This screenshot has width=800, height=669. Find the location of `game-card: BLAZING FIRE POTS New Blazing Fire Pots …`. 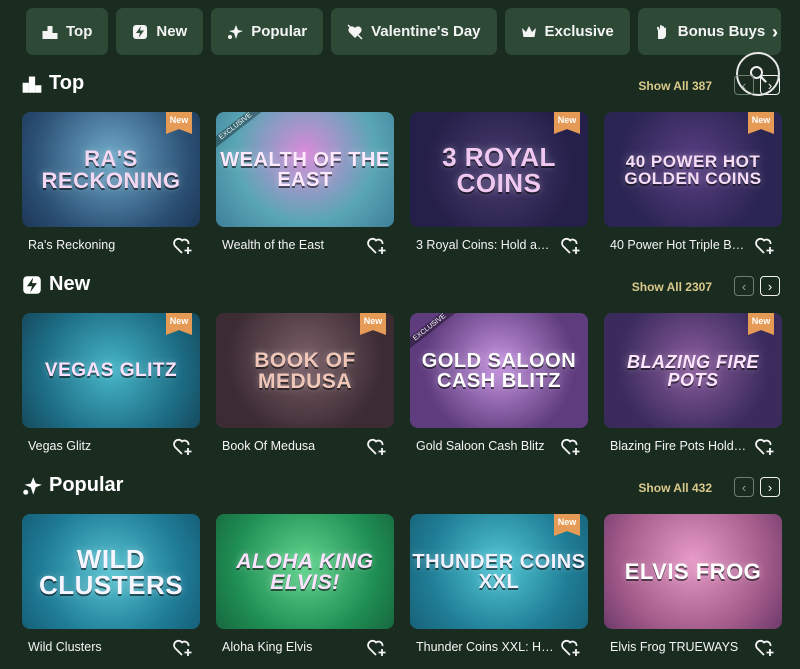

game-card: BLAZING FIRE POTS New Blazing Fire Pots … is located at coordinates (693, 387).